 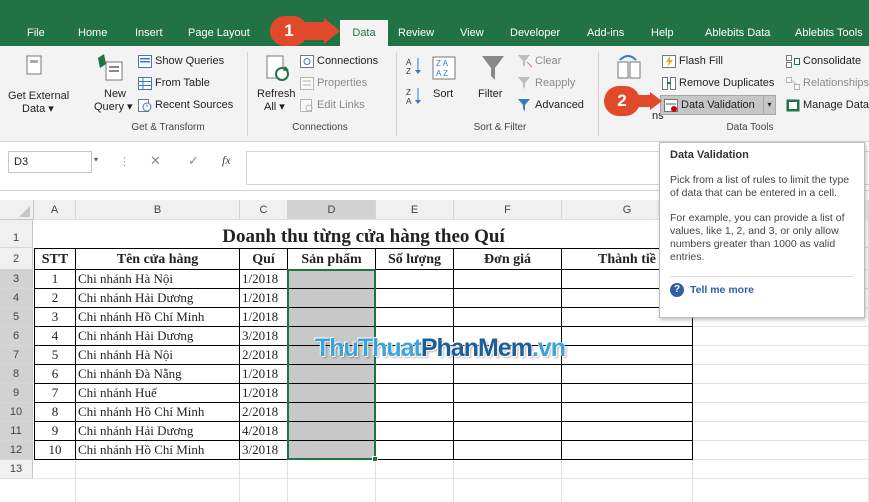 I want to click on recent-sources-button: Recent Sources, so click(x=188, y=106).